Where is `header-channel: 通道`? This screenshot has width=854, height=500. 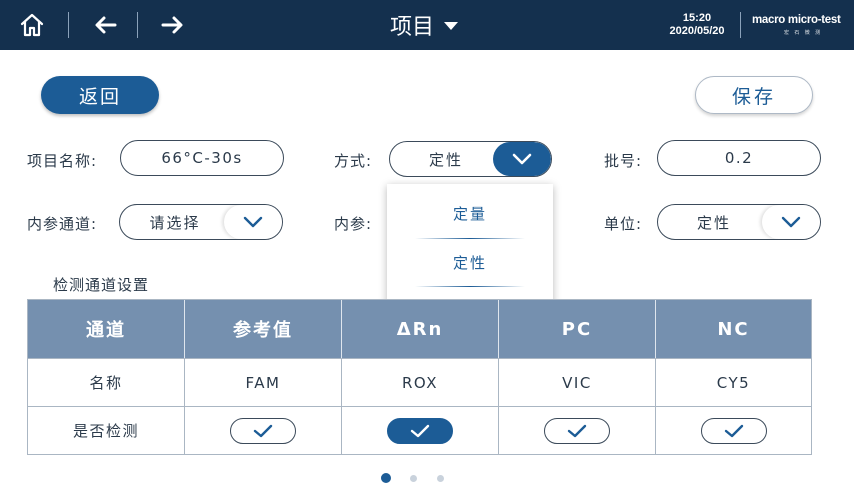 header-channel: 通道 is located at coordinates (106, 329).